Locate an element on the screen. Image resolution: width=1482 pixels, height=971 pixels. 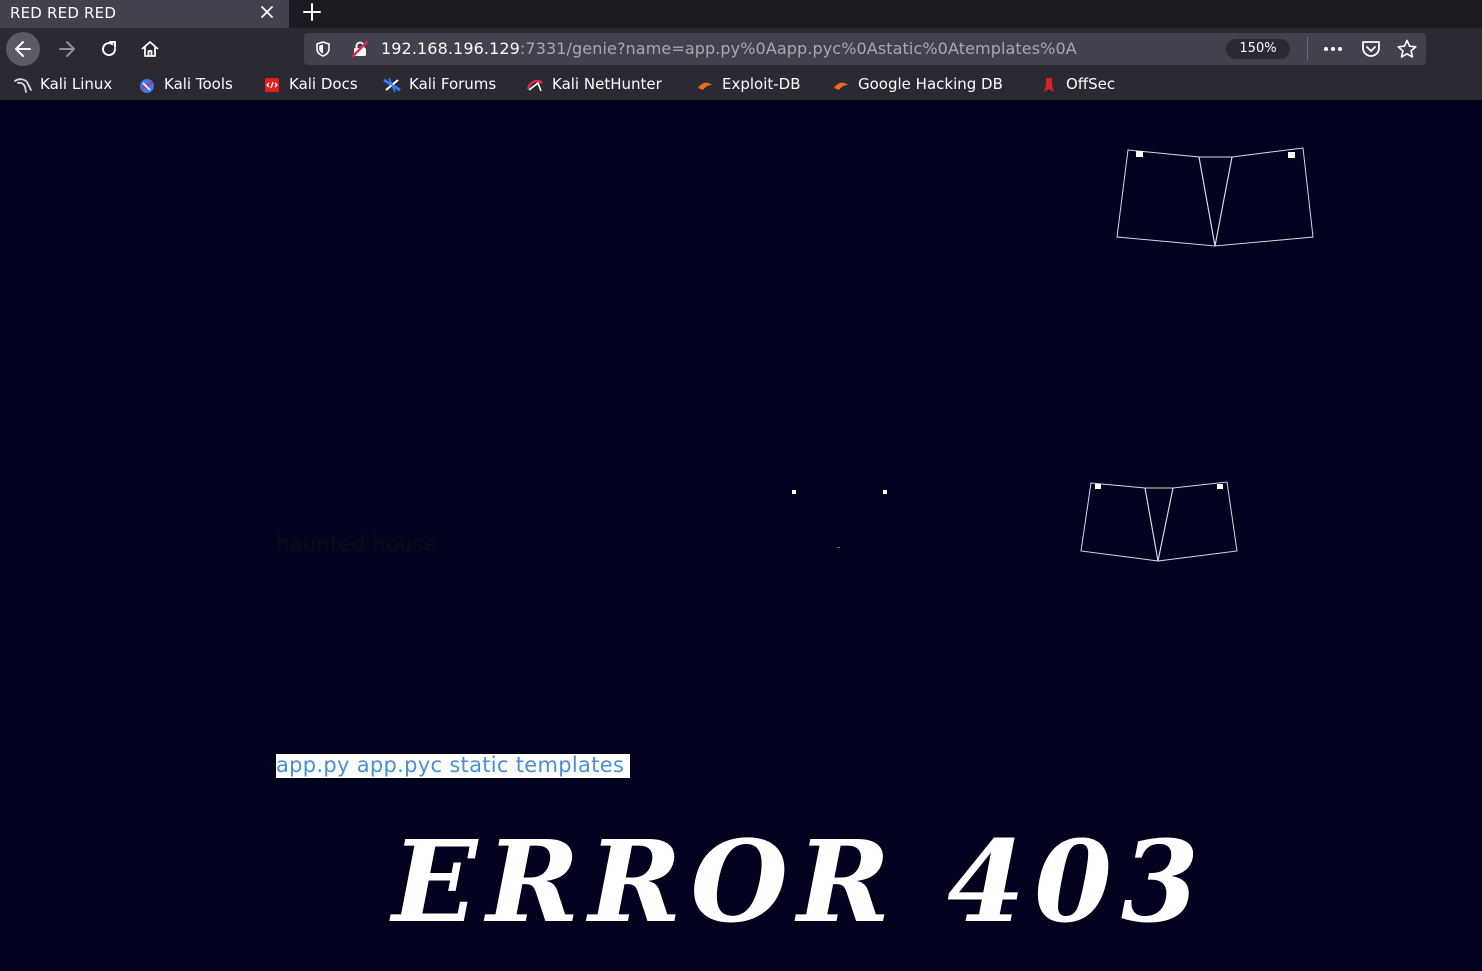
haunted-window-small-icon is located at coordinates (1159, 521).